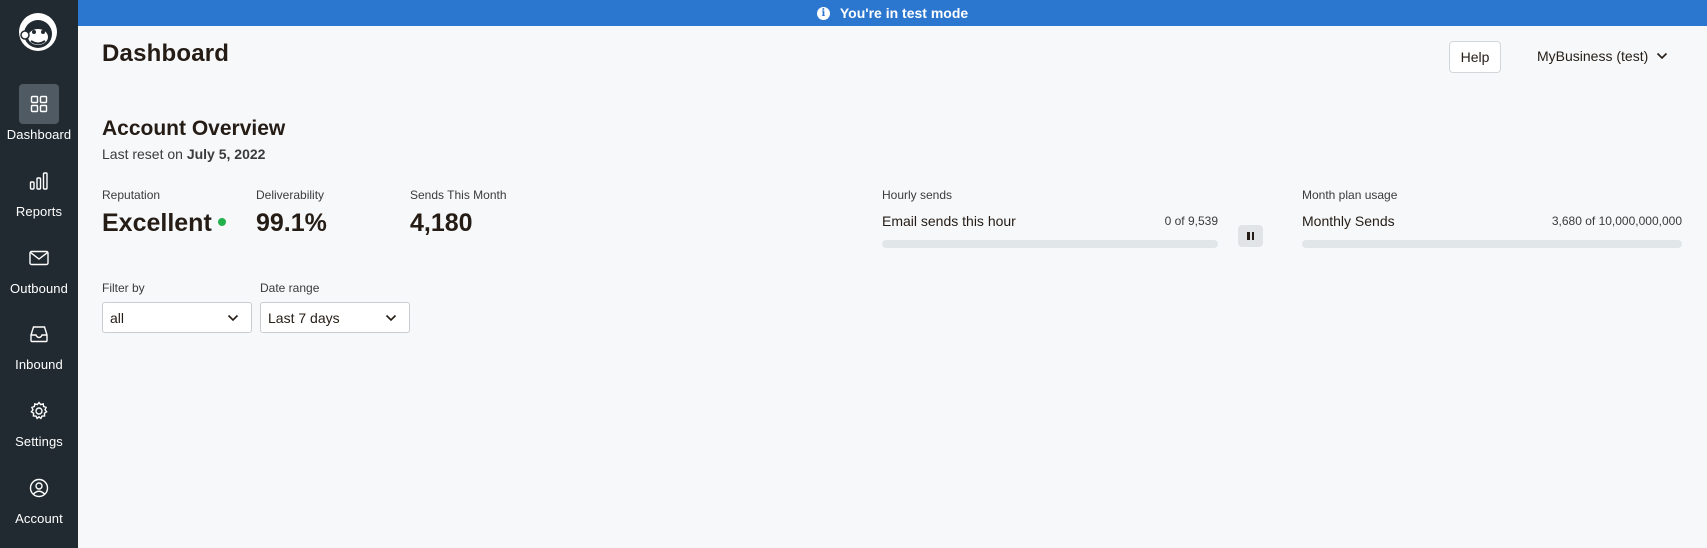 This screenshot has width=1707, height=548. I want to click on deliverability-value: 99.1%, so click(291, 223).